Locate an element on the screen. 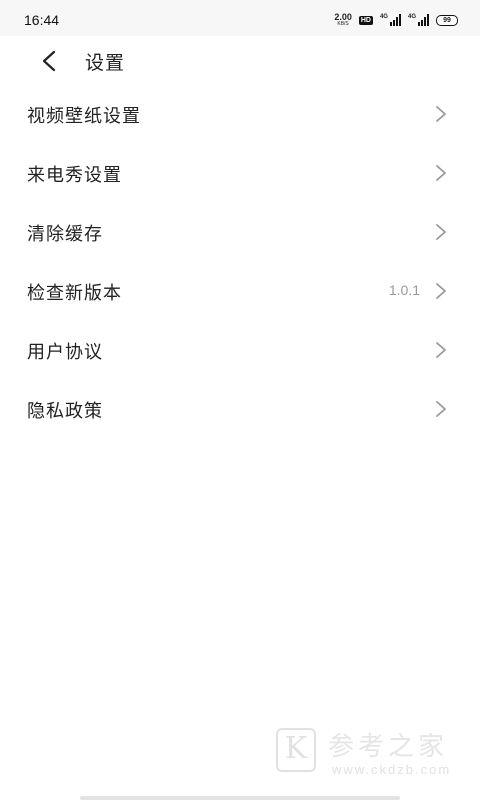  signal-label-sim1: 4G is located at coordinates (383, 17).